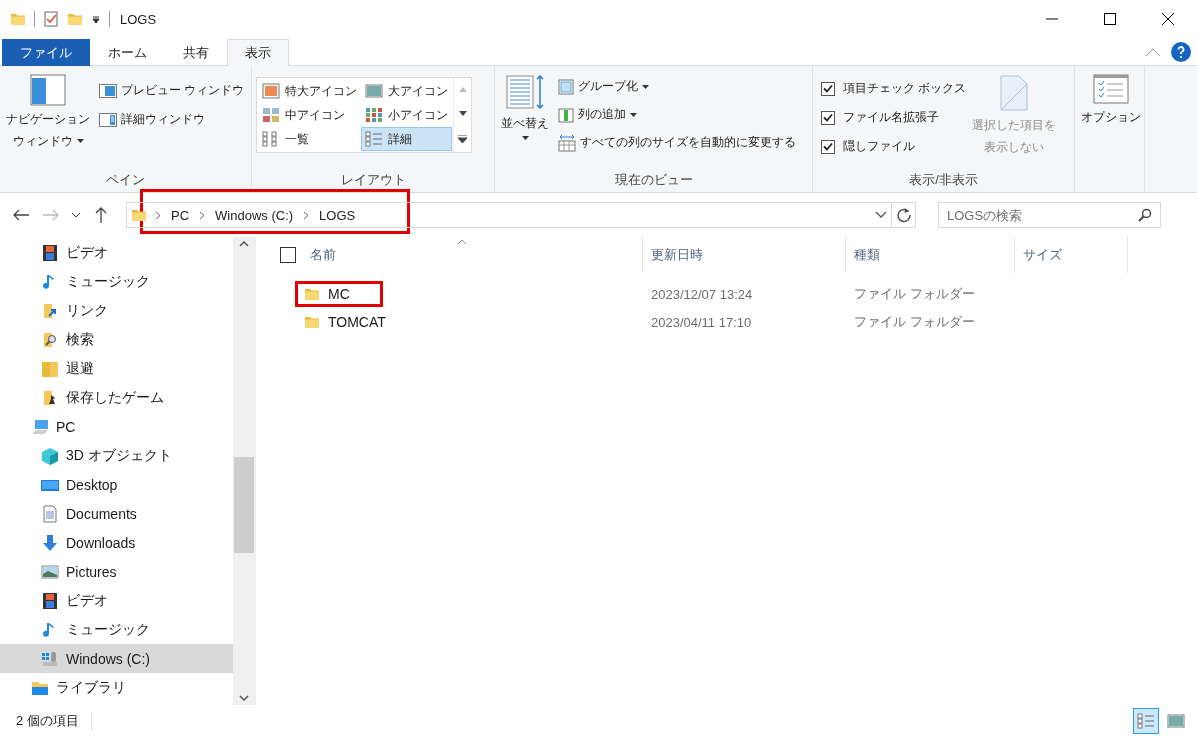  Describe the element at coordinates (51, 19) in the screenshot. I see `checklist-icon` at that location.